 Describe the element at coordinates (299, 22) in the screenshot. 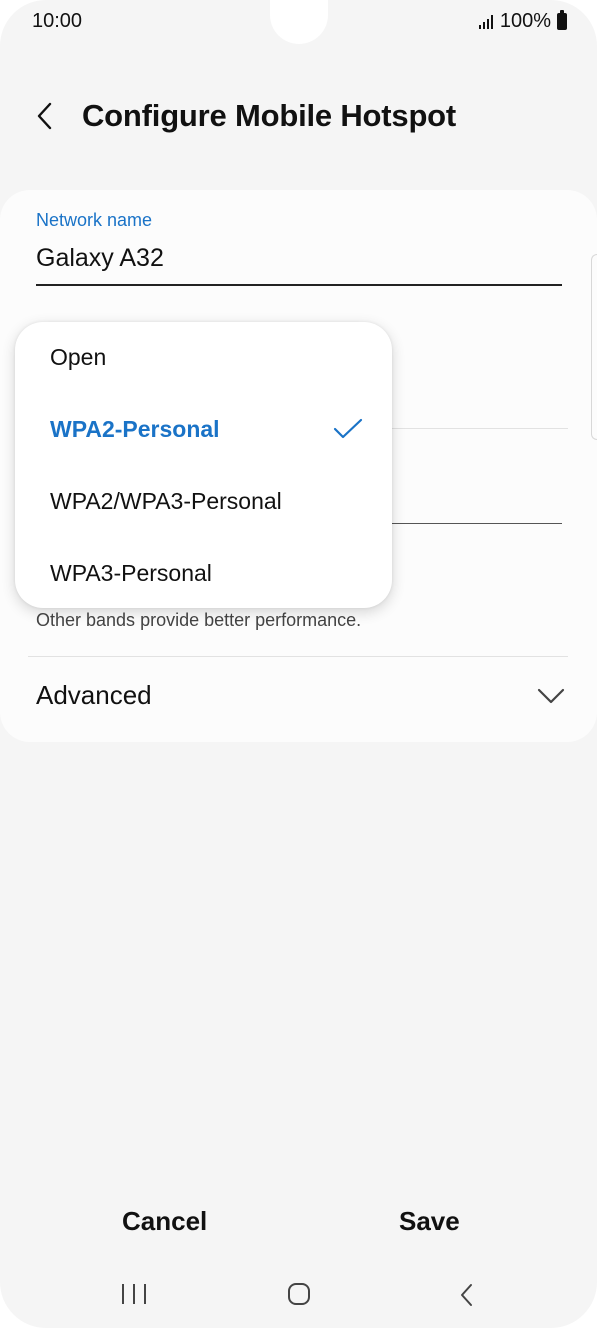

I see `camera-notch` at that location.